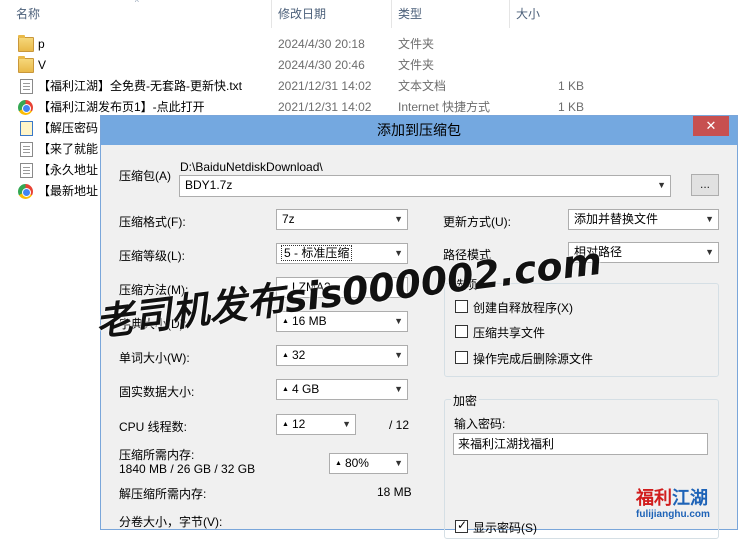  What do you see at coordinates (356, 463) in the screenshot?
I see `mem-percent-value: 80%` at bounding box center [356, 463].